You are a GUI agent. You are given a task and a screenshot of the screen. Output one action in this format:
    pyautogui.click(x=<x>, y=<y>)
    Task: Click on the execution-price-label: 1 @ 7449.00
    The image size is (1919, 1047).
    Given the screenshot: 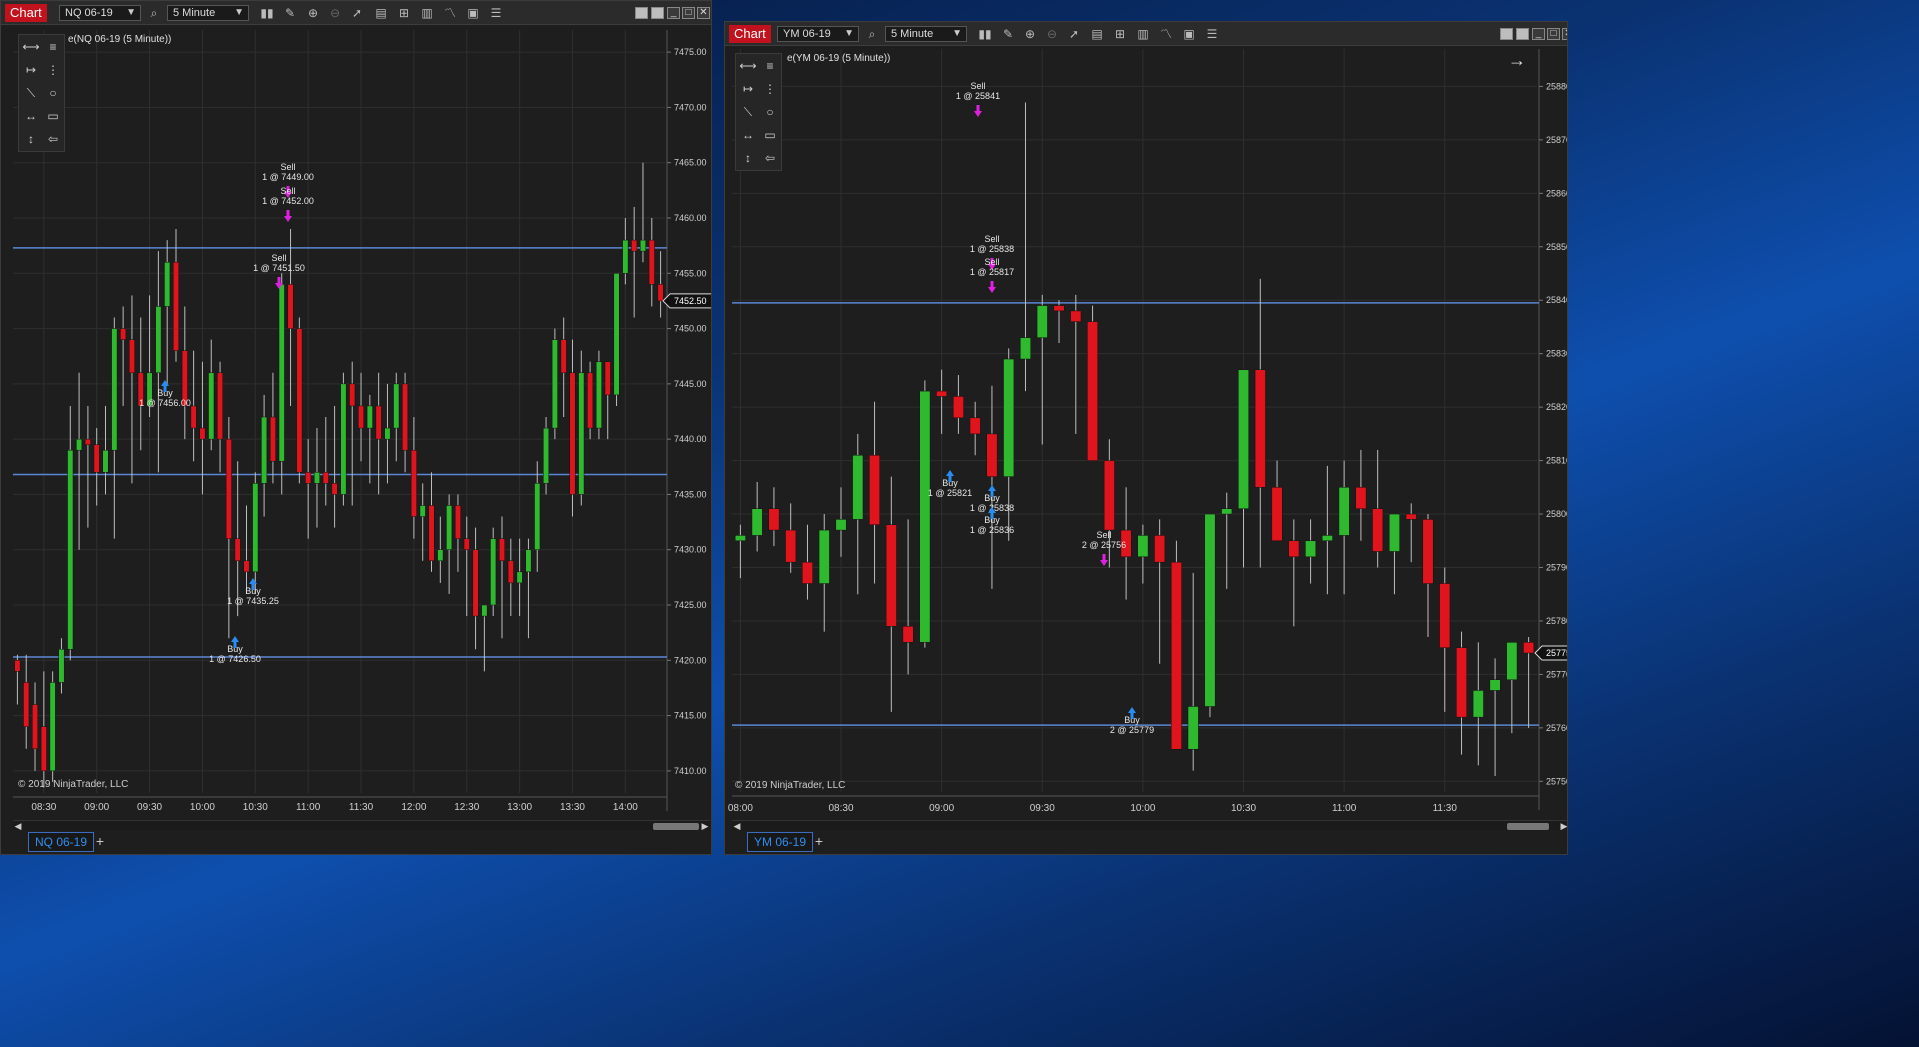 What is the action you would take?
    pyautogui.click(x=288, y=177)
    